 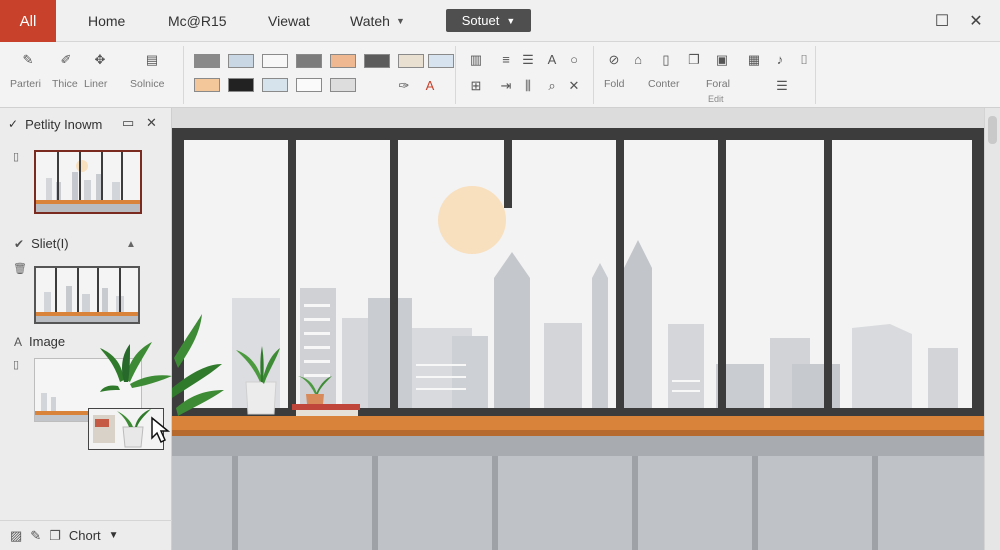 What do you see at coordinates (152, 60) in the screenshot?
I see `layout-icon: ▤` at bounding box center [152, 60].